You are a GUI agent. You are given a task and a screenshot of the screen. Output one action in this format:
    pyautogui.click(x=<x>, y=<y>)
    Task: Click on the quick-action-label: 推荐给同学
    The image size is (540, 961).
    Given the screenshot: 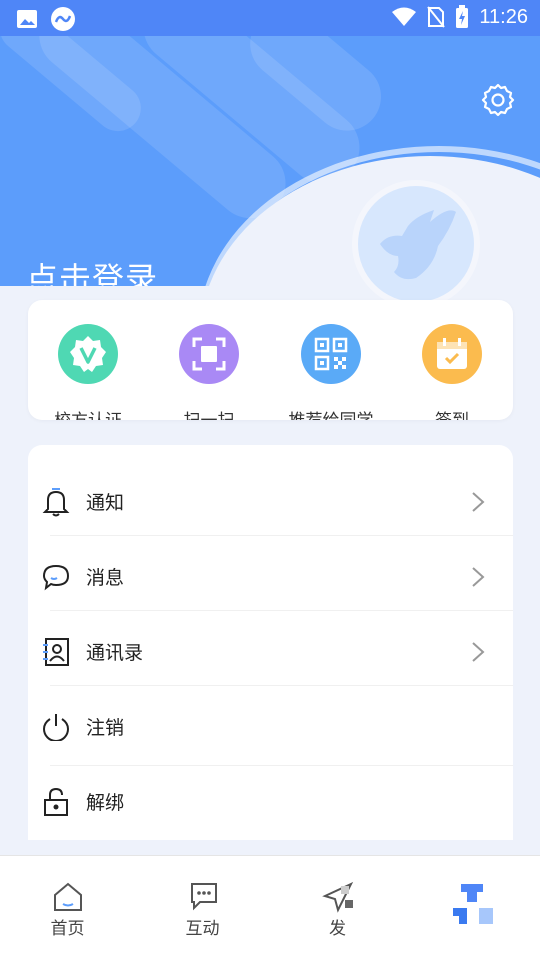 What is the action you would take?
    pyautogui.click(x=331, y=413)
    